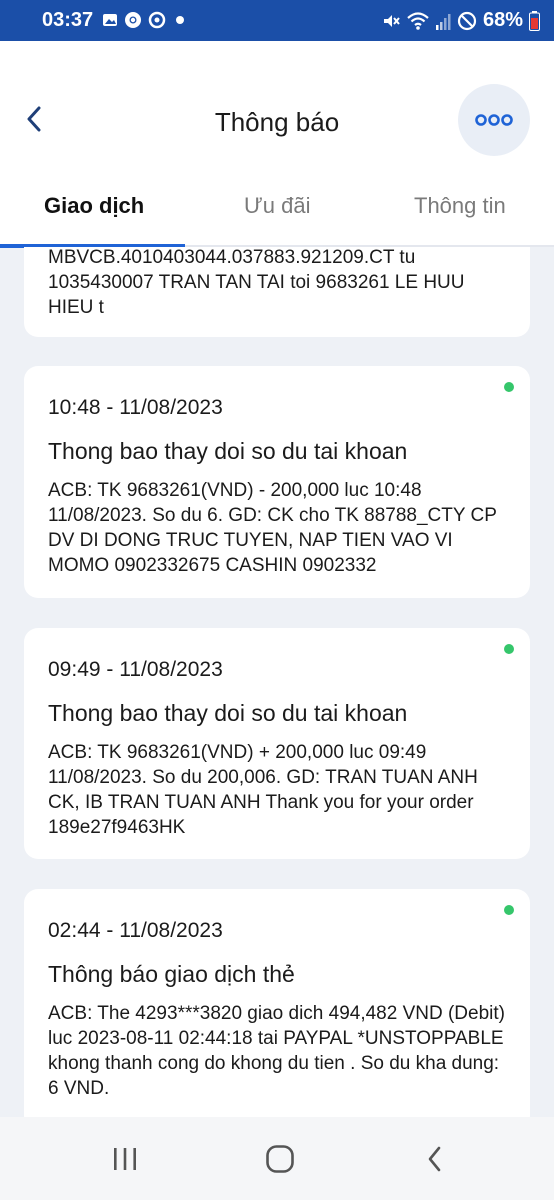  What do you see at coordinates (534, 20) in the screenshot?
I see `battery-icon` at bounding box center [534, 20].